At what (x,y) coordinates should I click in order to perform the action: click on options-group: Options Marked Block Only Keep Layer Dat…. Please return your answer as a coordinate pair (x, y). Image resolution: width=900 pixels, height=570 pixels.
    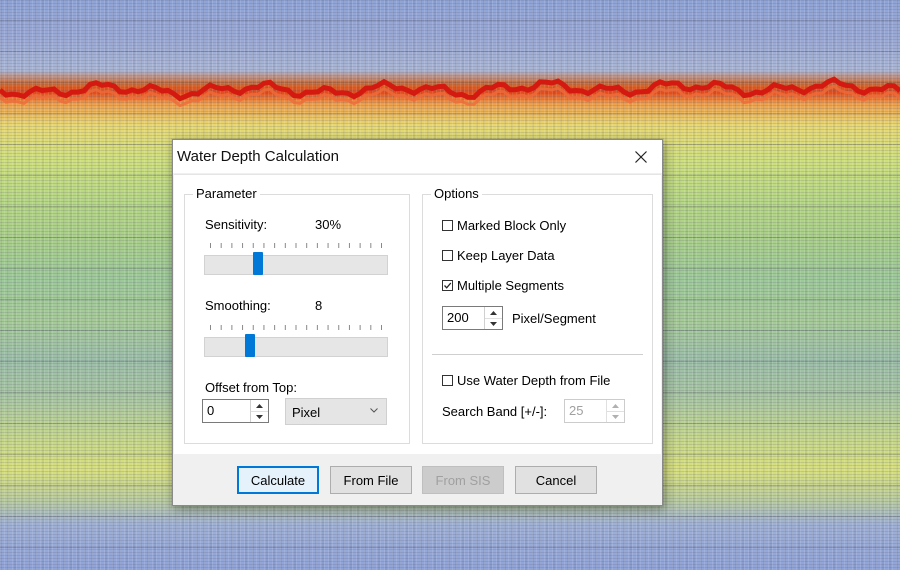
    Looking at the image, I should click on (537, 315).